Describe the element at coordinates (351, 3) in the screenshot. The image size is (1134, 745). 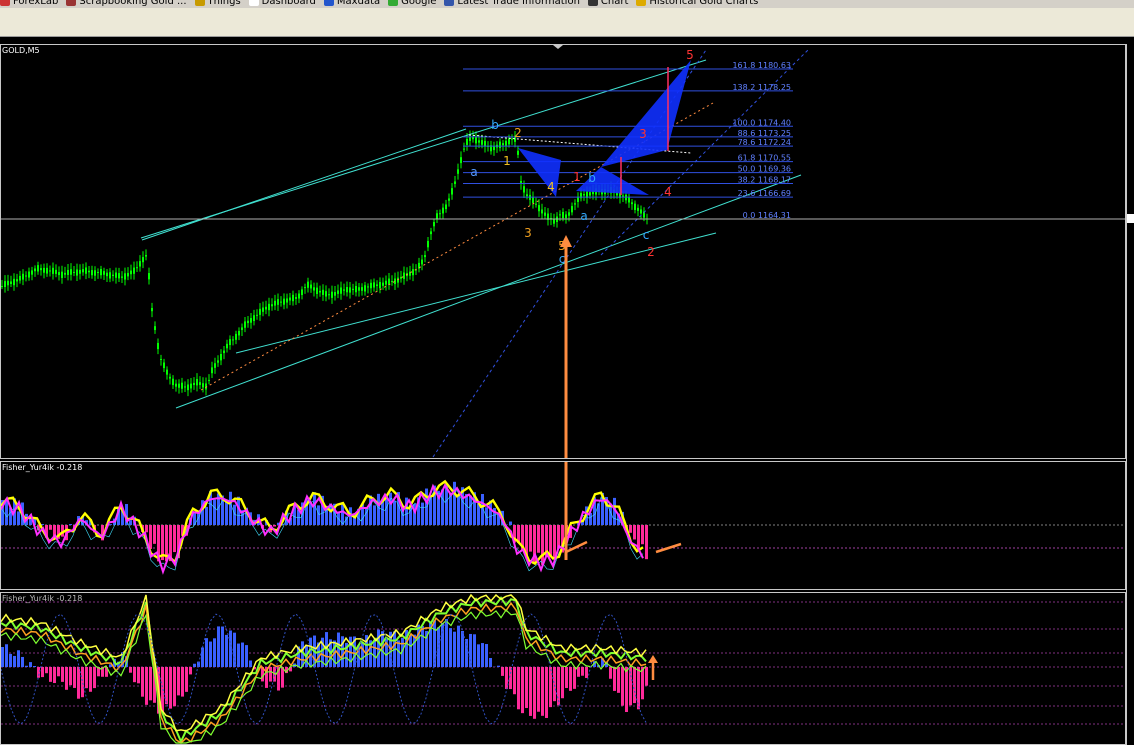
I see `bookmark-item: Maxdata` at that location.